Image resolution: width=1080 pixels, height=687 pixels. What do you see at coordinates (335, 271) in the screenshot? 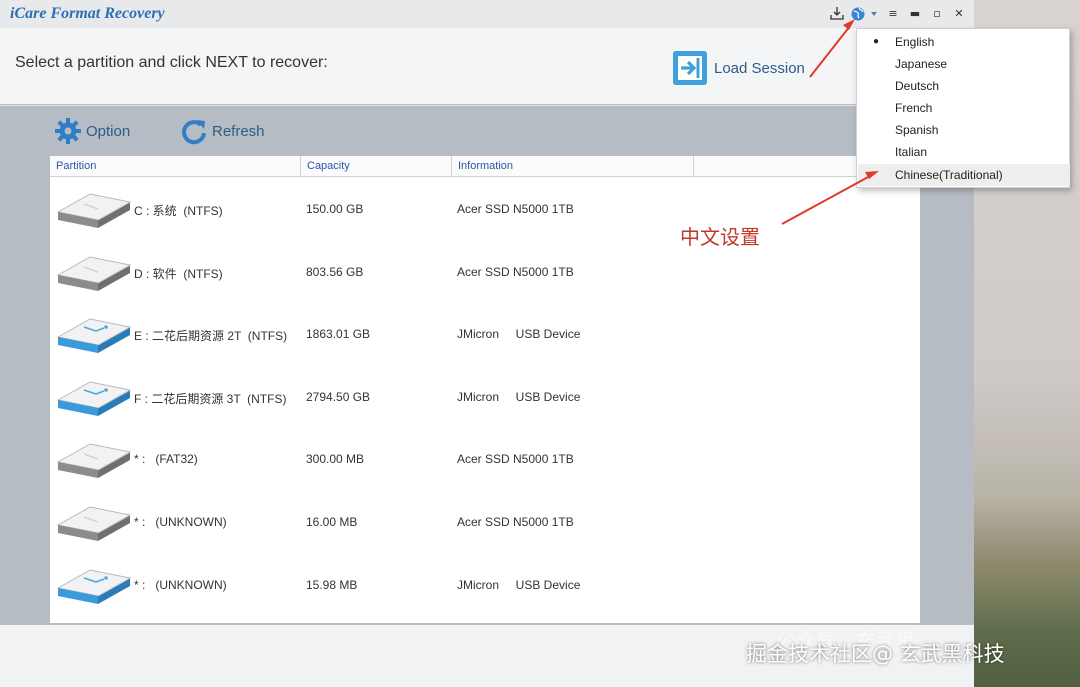
I see `capacity-cell: 803.56 GB` at bounding box center [335, 271].